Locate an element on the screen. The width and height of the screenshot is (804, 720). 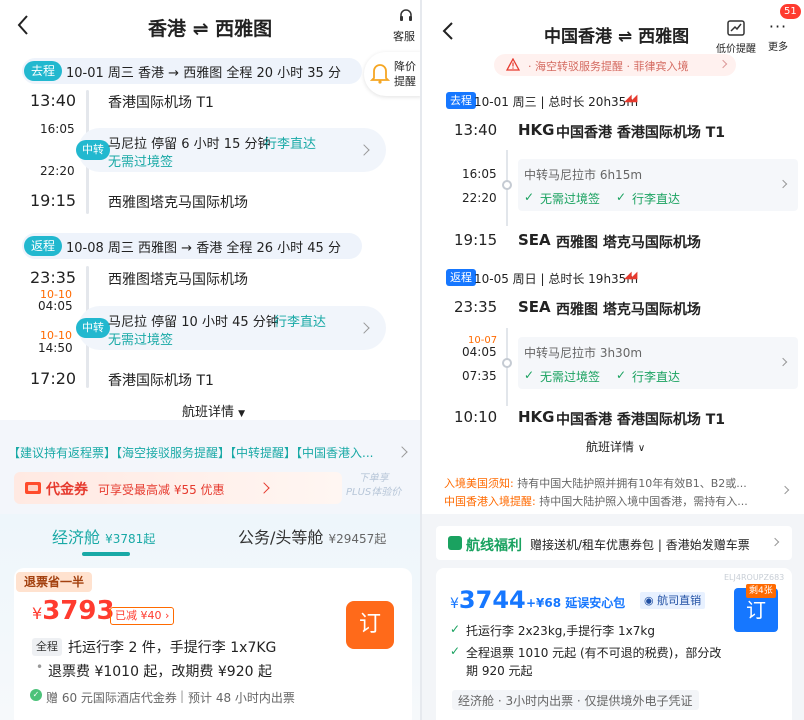
airline-direct-label: 航司直销 is located at coordinates (679, 600).